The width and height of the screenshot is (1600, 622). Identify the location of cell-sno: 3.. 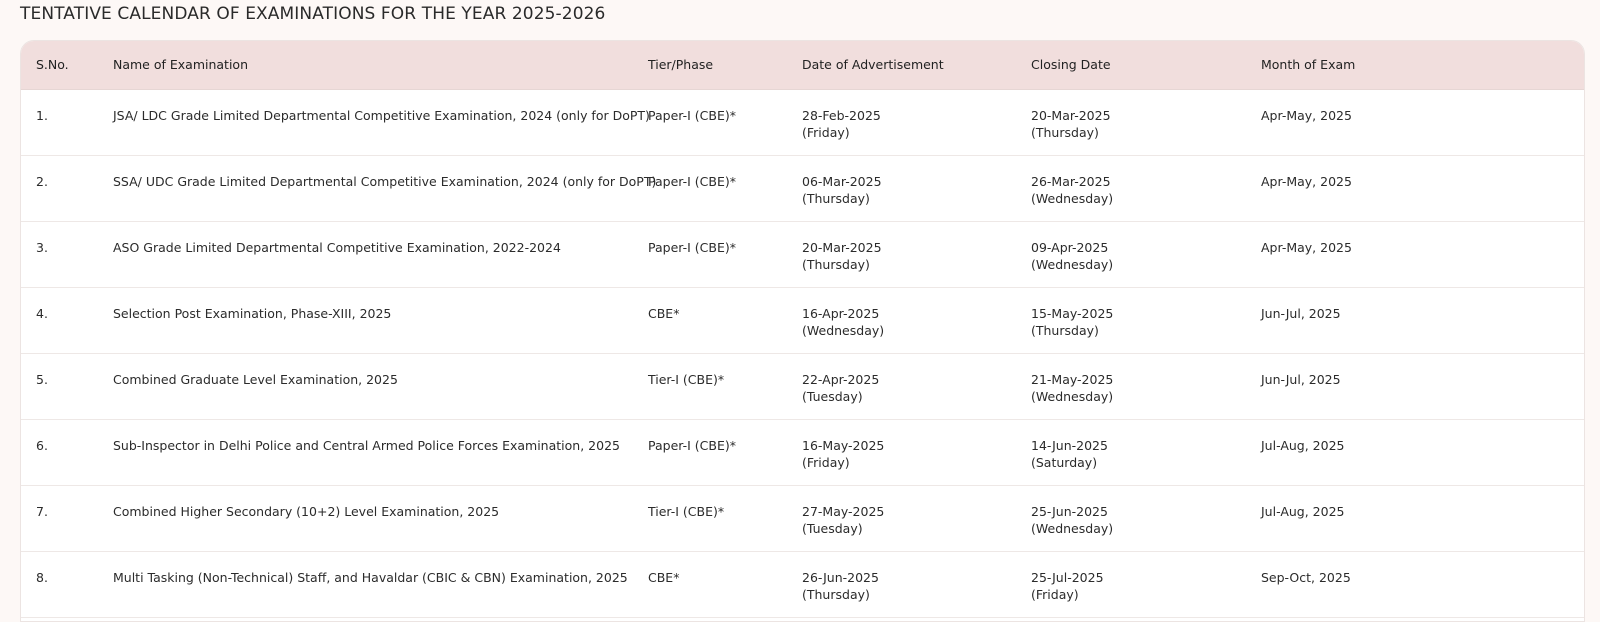
(42, 247).